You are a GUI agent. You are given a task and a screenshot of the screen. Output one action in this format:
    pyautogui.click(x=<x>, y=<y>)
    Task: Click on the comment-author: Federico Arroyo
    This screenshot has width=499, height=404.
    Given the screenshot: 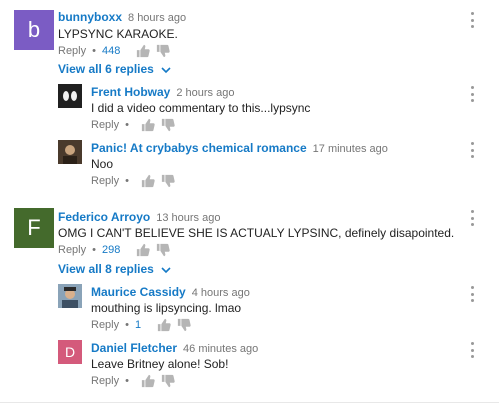 What is the action you would take?
    pyautogui.click(x=104, y=217)
    